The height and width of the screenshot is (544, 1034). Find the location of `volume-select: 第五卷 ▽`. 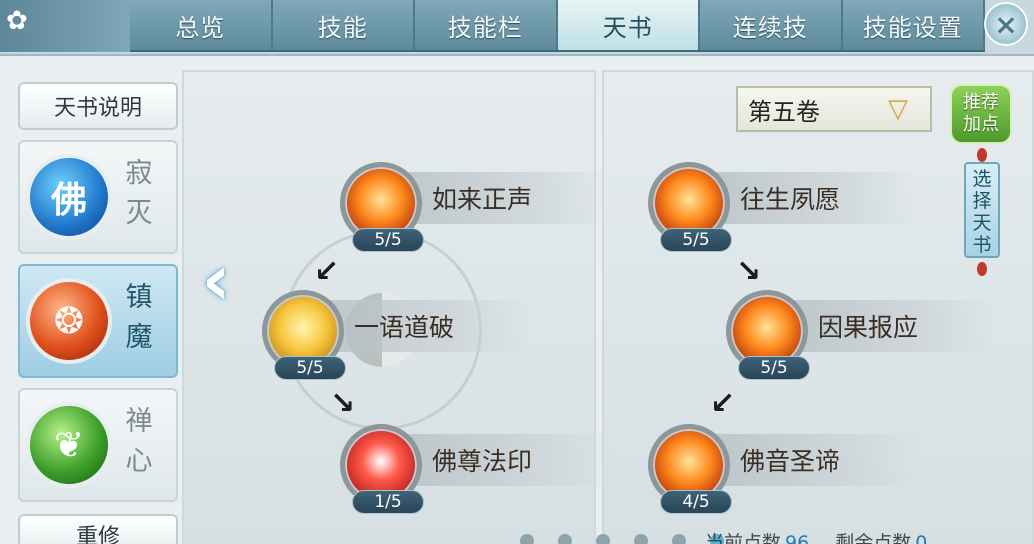

volume-select: 第五卷 ▽ is located at coordinates (834, 109).